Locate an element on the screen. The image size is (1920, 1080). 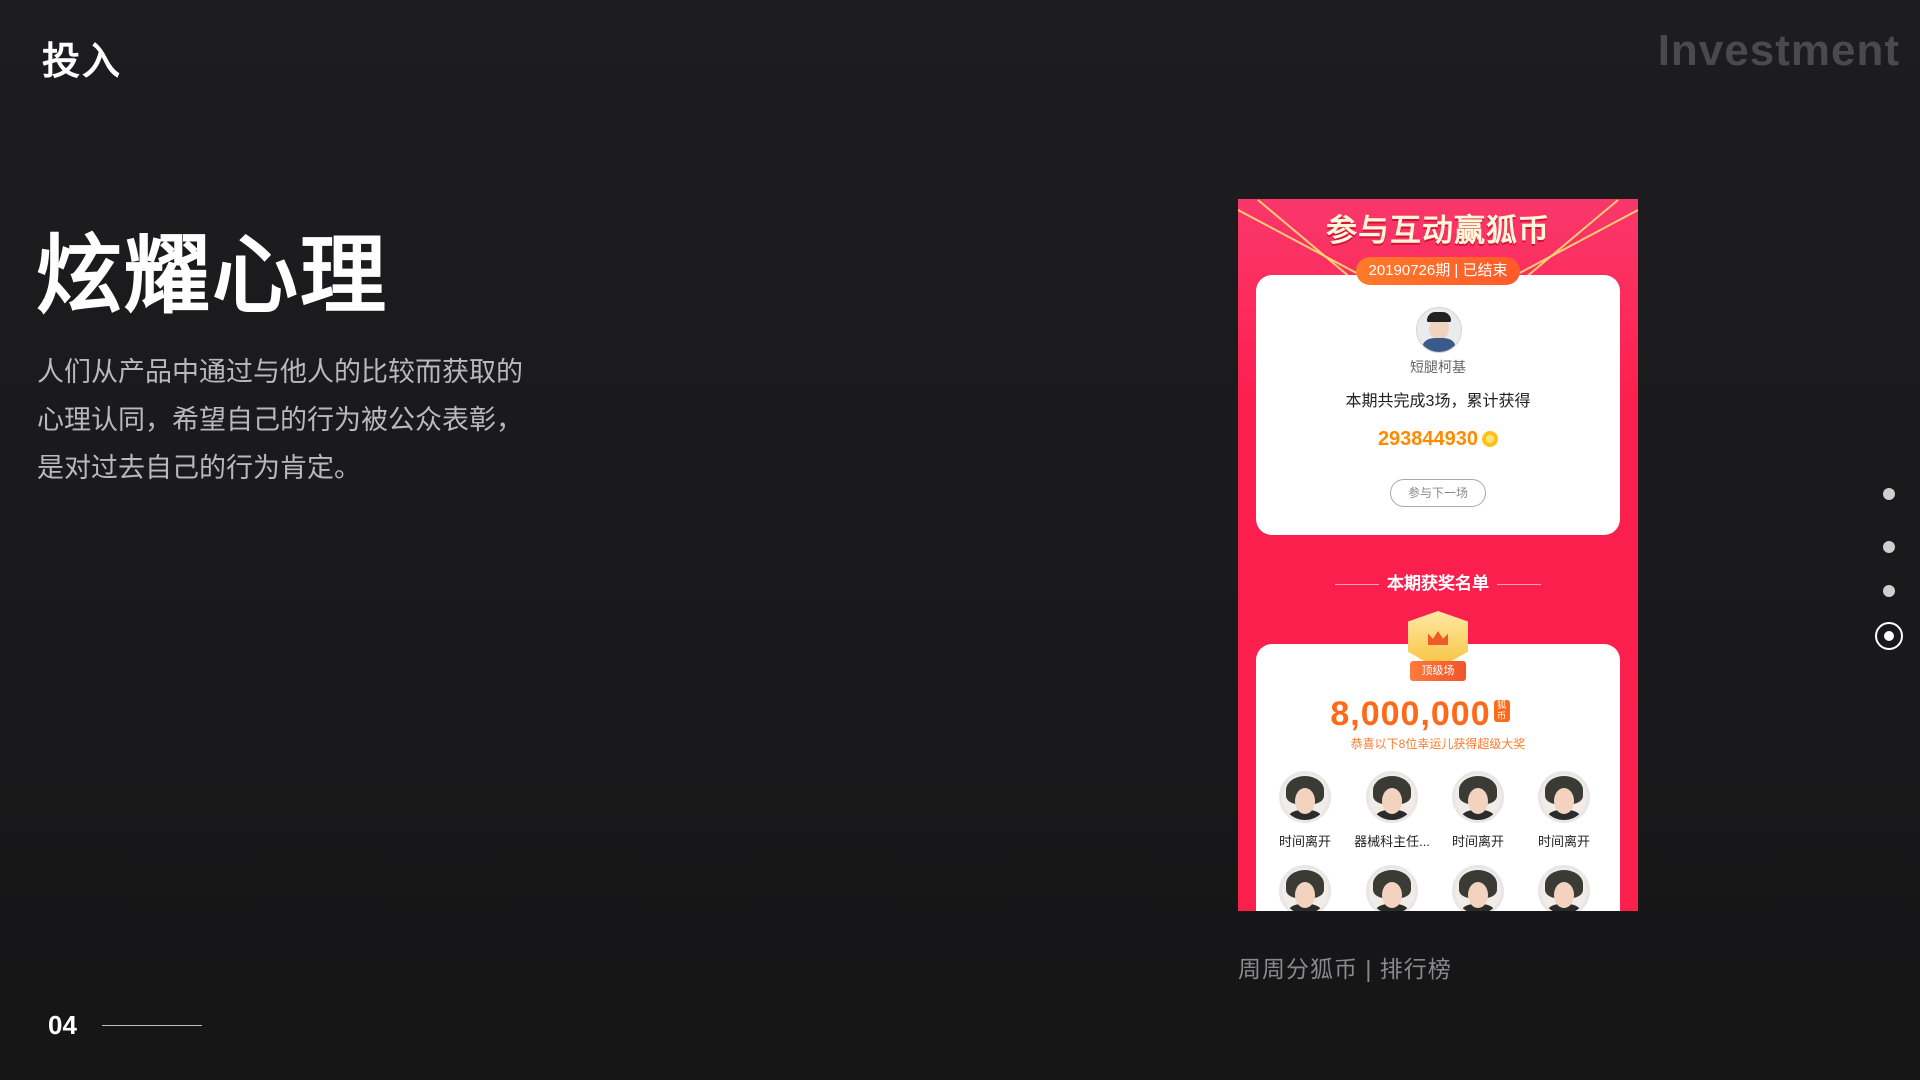
winners-heading: 本期获奖名单 is located at coordinates (1438, 581).